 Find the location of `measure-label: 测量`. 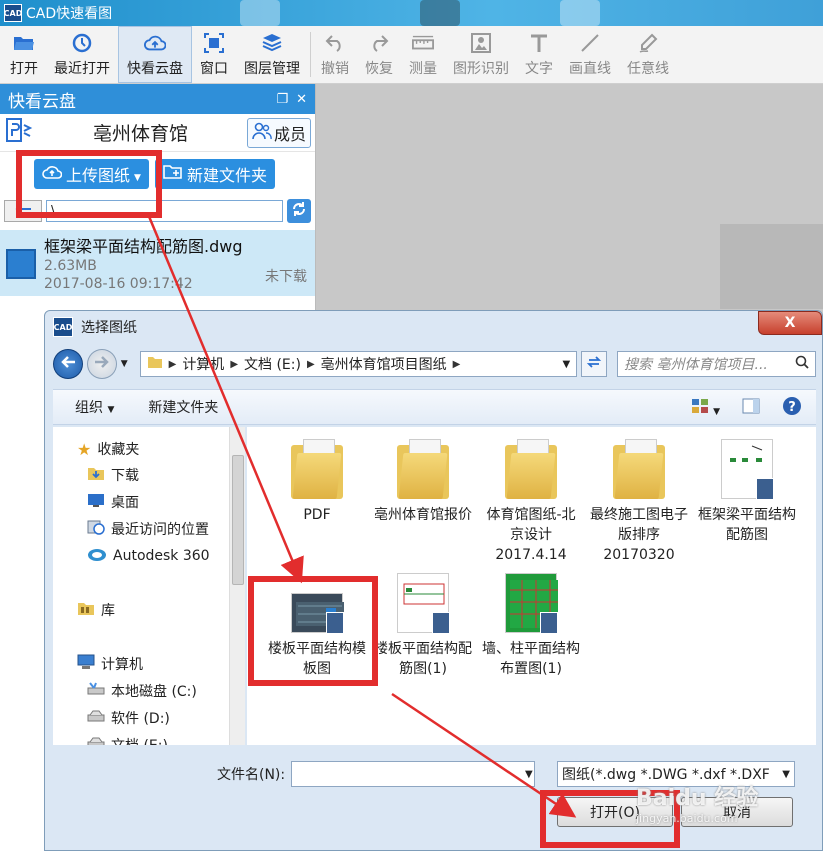

measure-label: 测量 is located at coordinates (423, 68).